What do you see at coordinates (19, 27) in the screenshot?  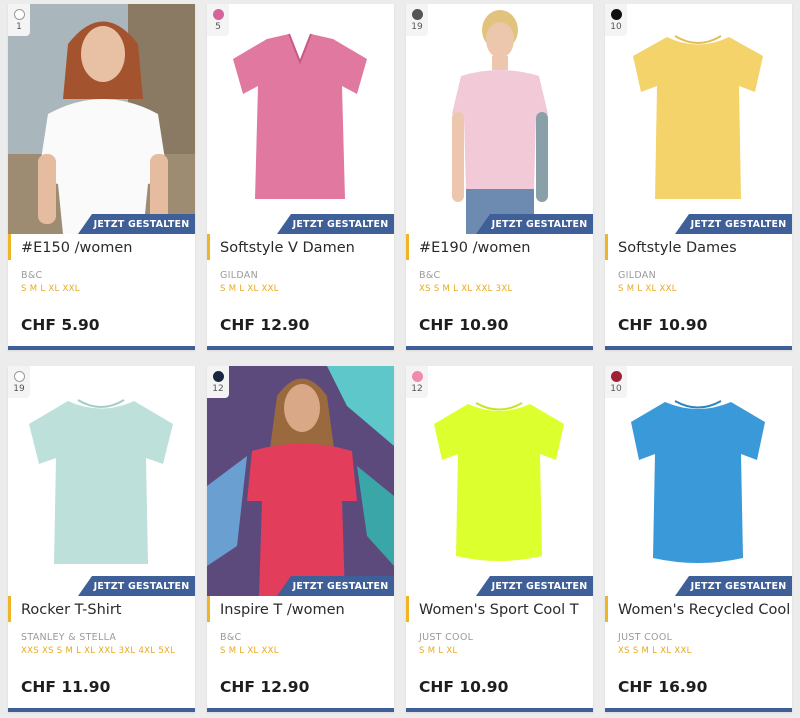 I see `color-count: 1` at bounding box center [19, 27].